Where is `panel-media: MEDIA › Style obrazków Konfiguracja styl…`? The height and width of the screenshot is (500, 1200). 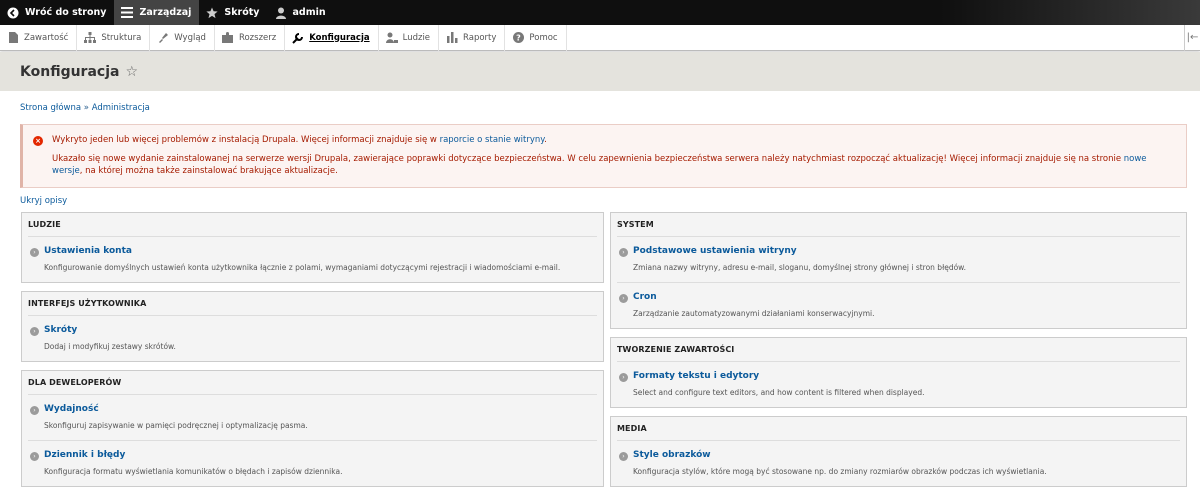 panel-media: MEDIA › Style obrazków Konfiguracja styl… is located at coordinates (898, 451).